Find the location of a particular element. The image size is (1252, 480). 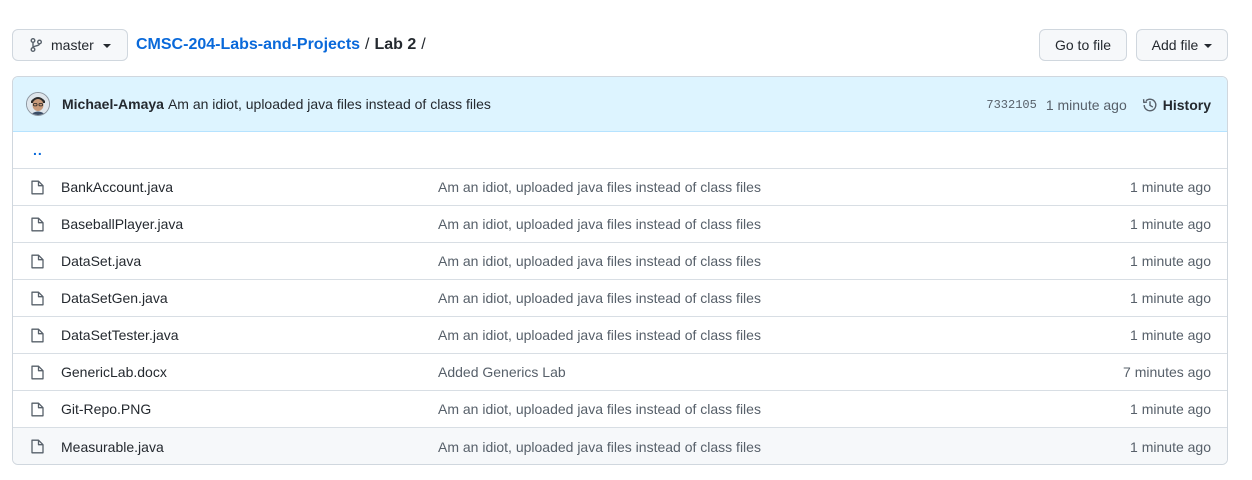

breadcrumb: CMSC-204-Labs-and-Projects / Lab 2 / is located at coordinates (283, 45).